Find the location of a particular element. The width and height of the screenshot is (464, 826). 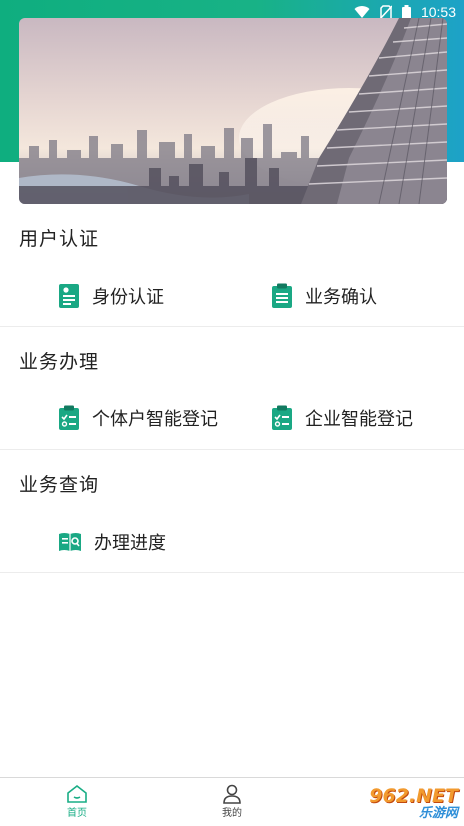

business-confirm-button: 业务确认 is located at coordinates (324, 296).